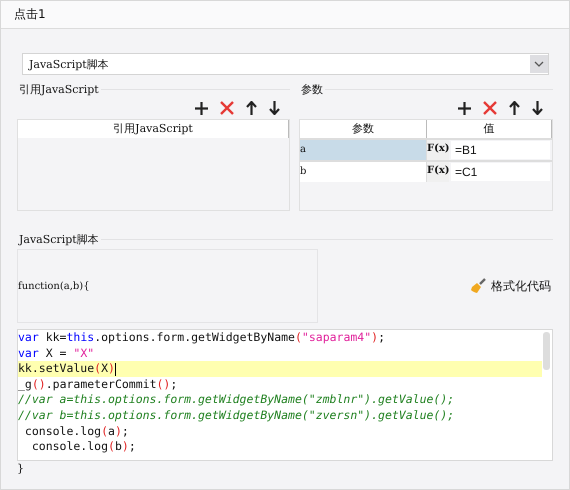 The width and height of the screenshot is (570, 490). Describe the element at coordinates (510, 286) in the screenshot. I see `format-code-button: 格式化代码` at that location.